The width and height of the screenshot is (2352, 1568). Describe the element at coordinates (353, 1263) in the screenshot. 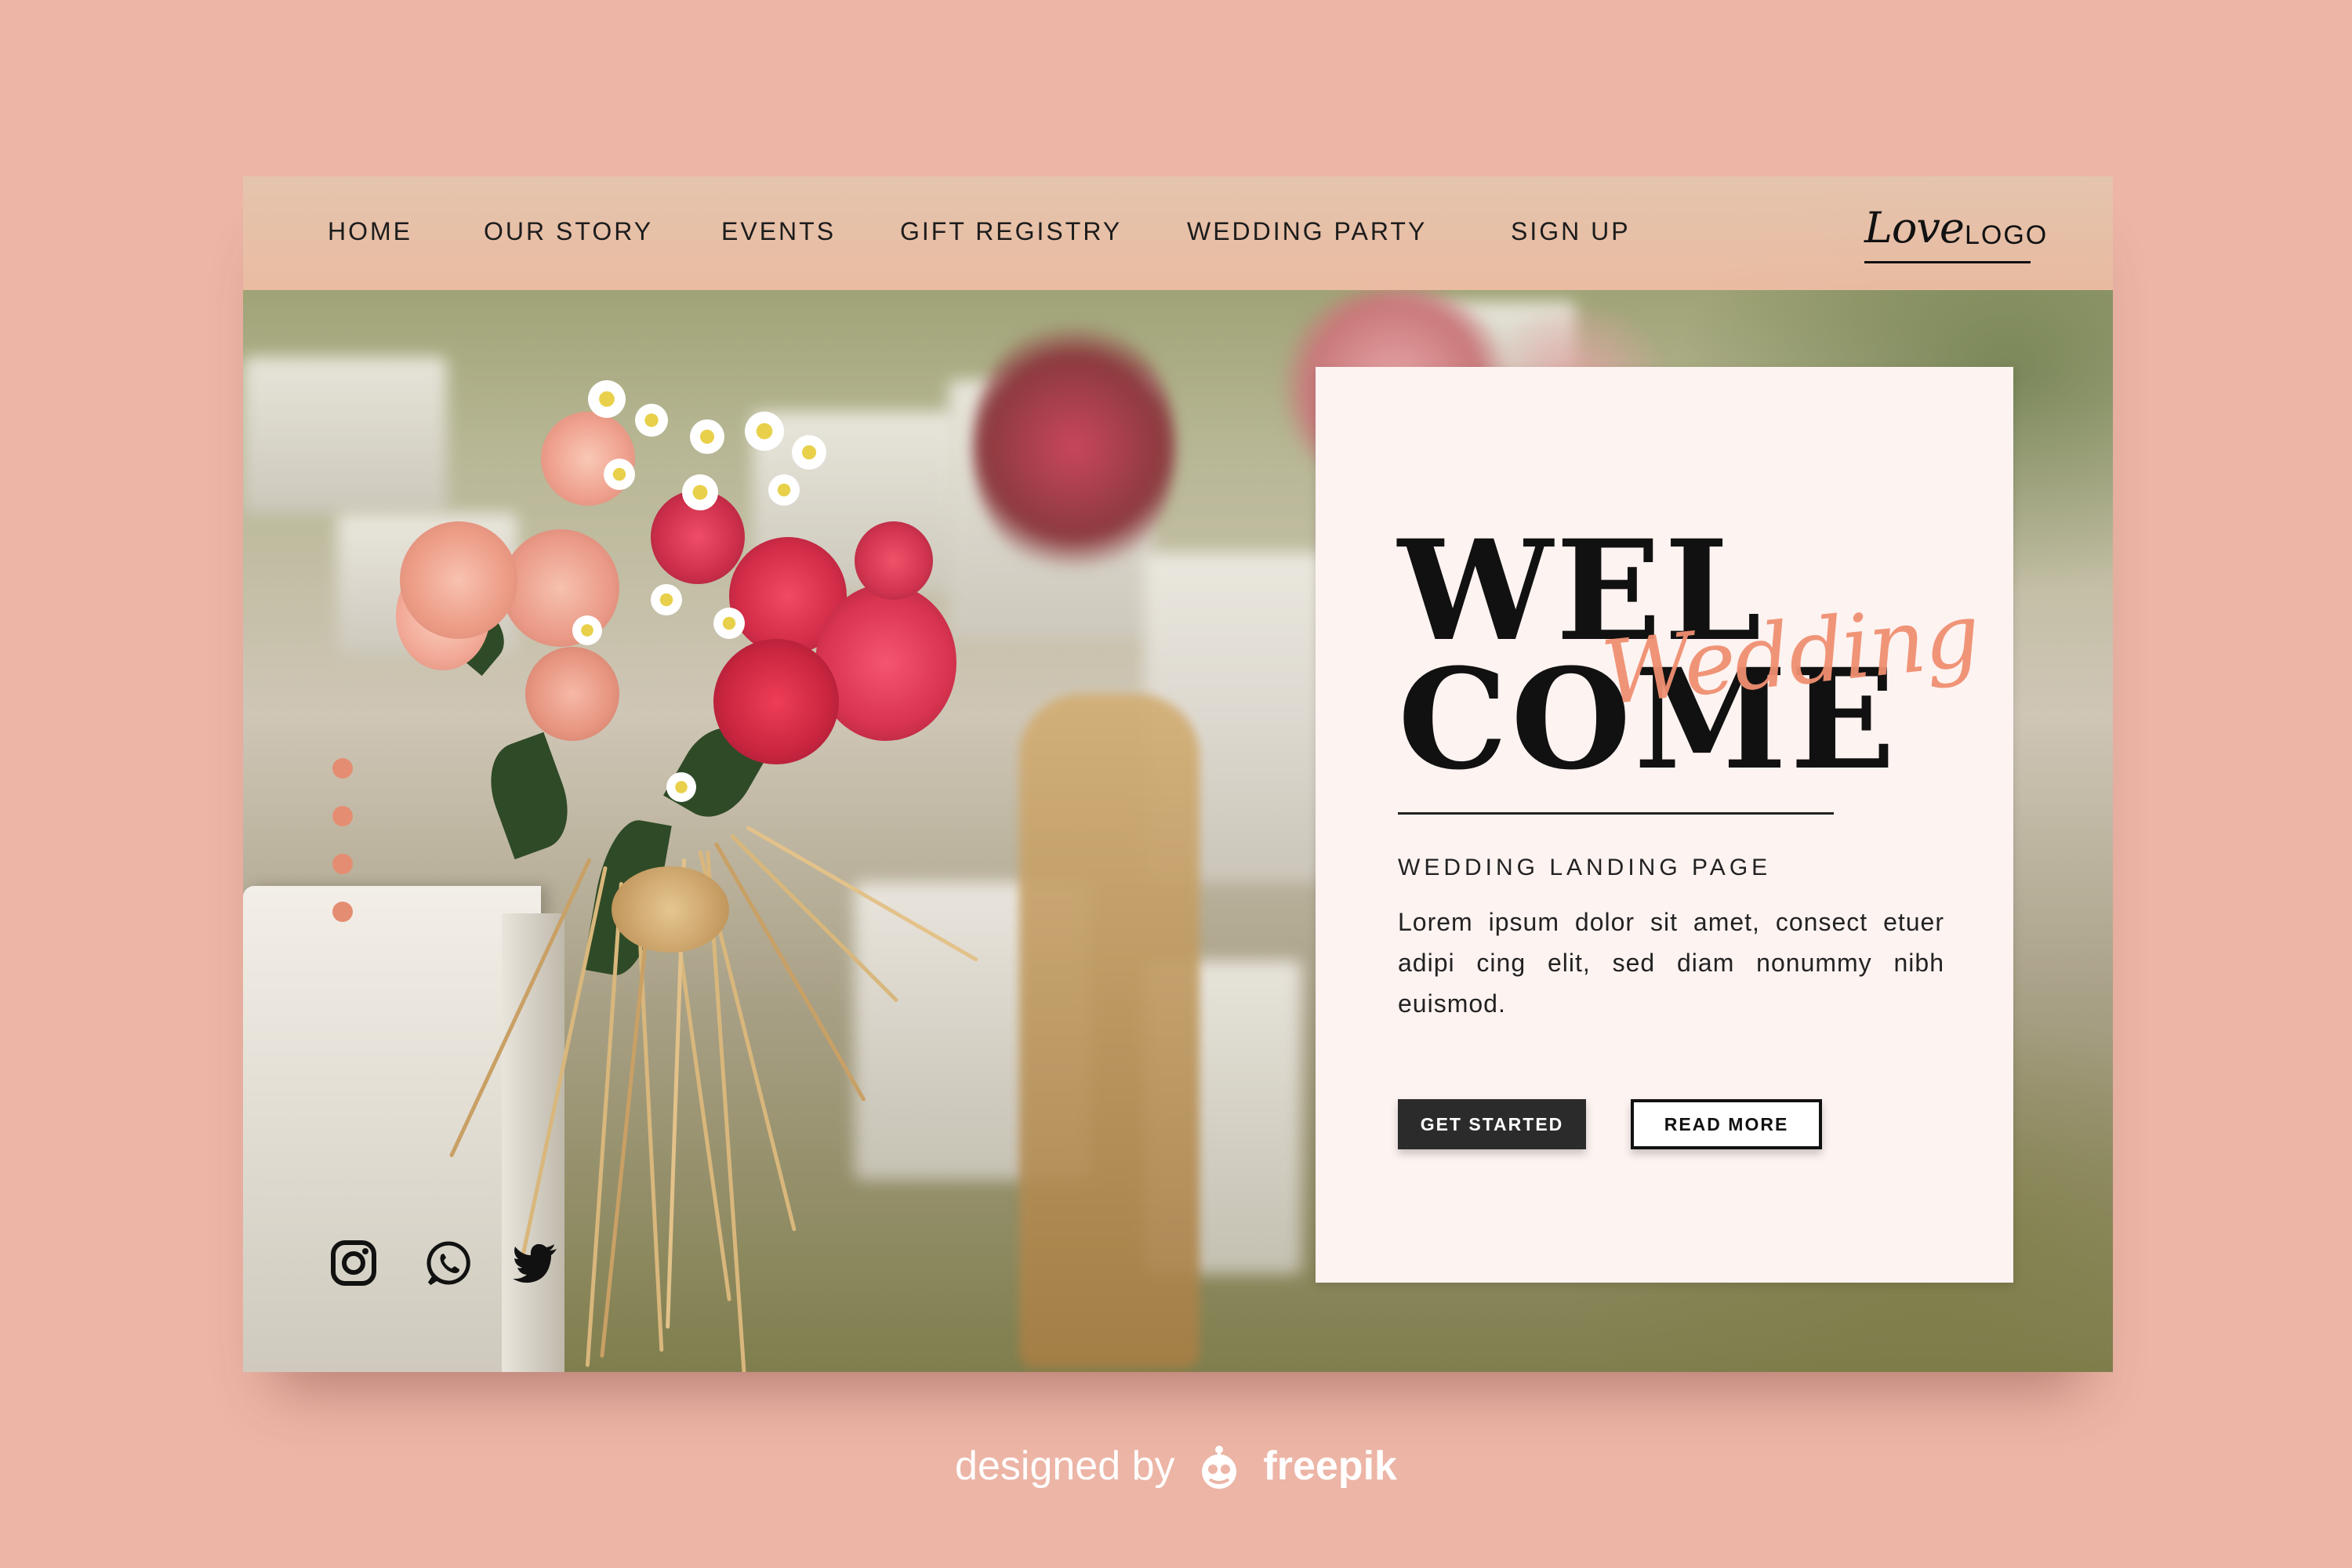

I see `instagram-icon` at that location.